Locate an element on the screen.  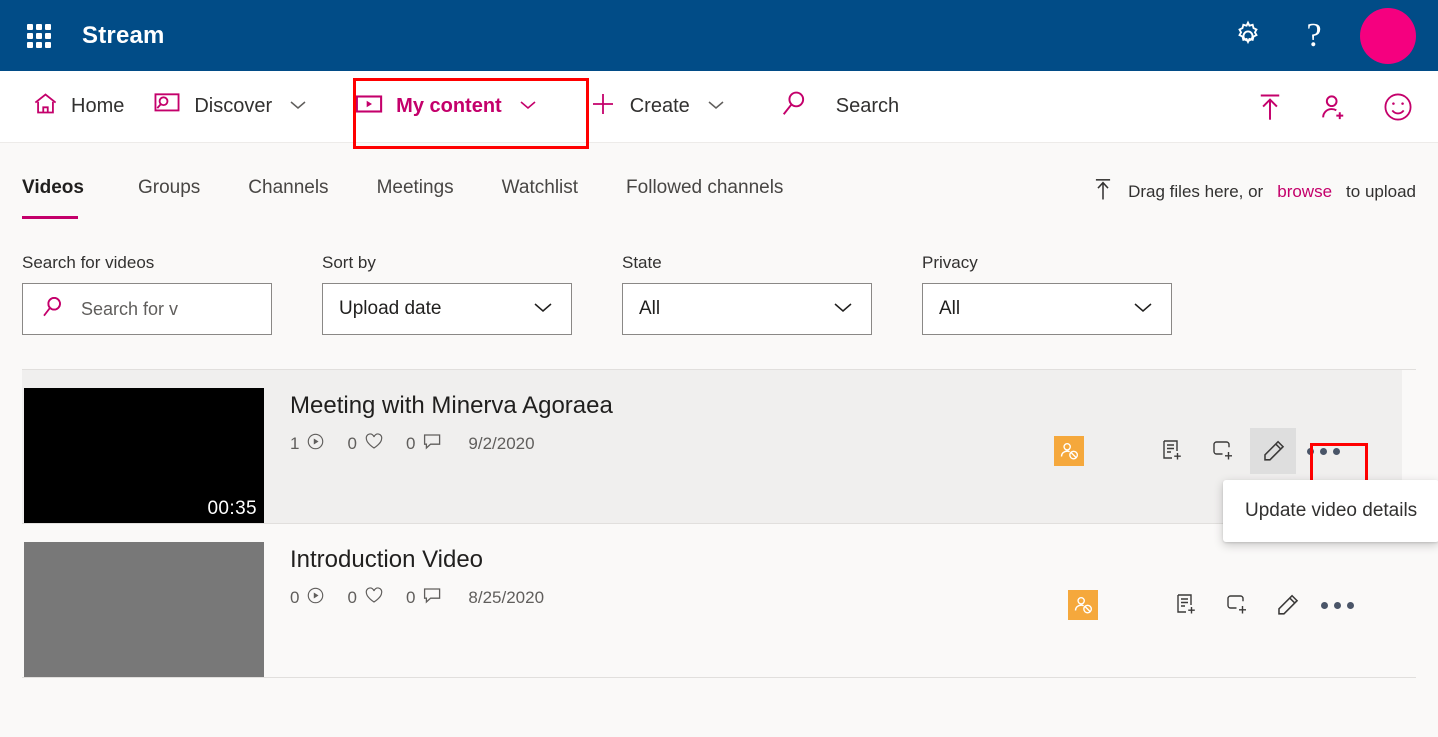
suite-header-bar: Stream ? is located at coordinates (719, 35).